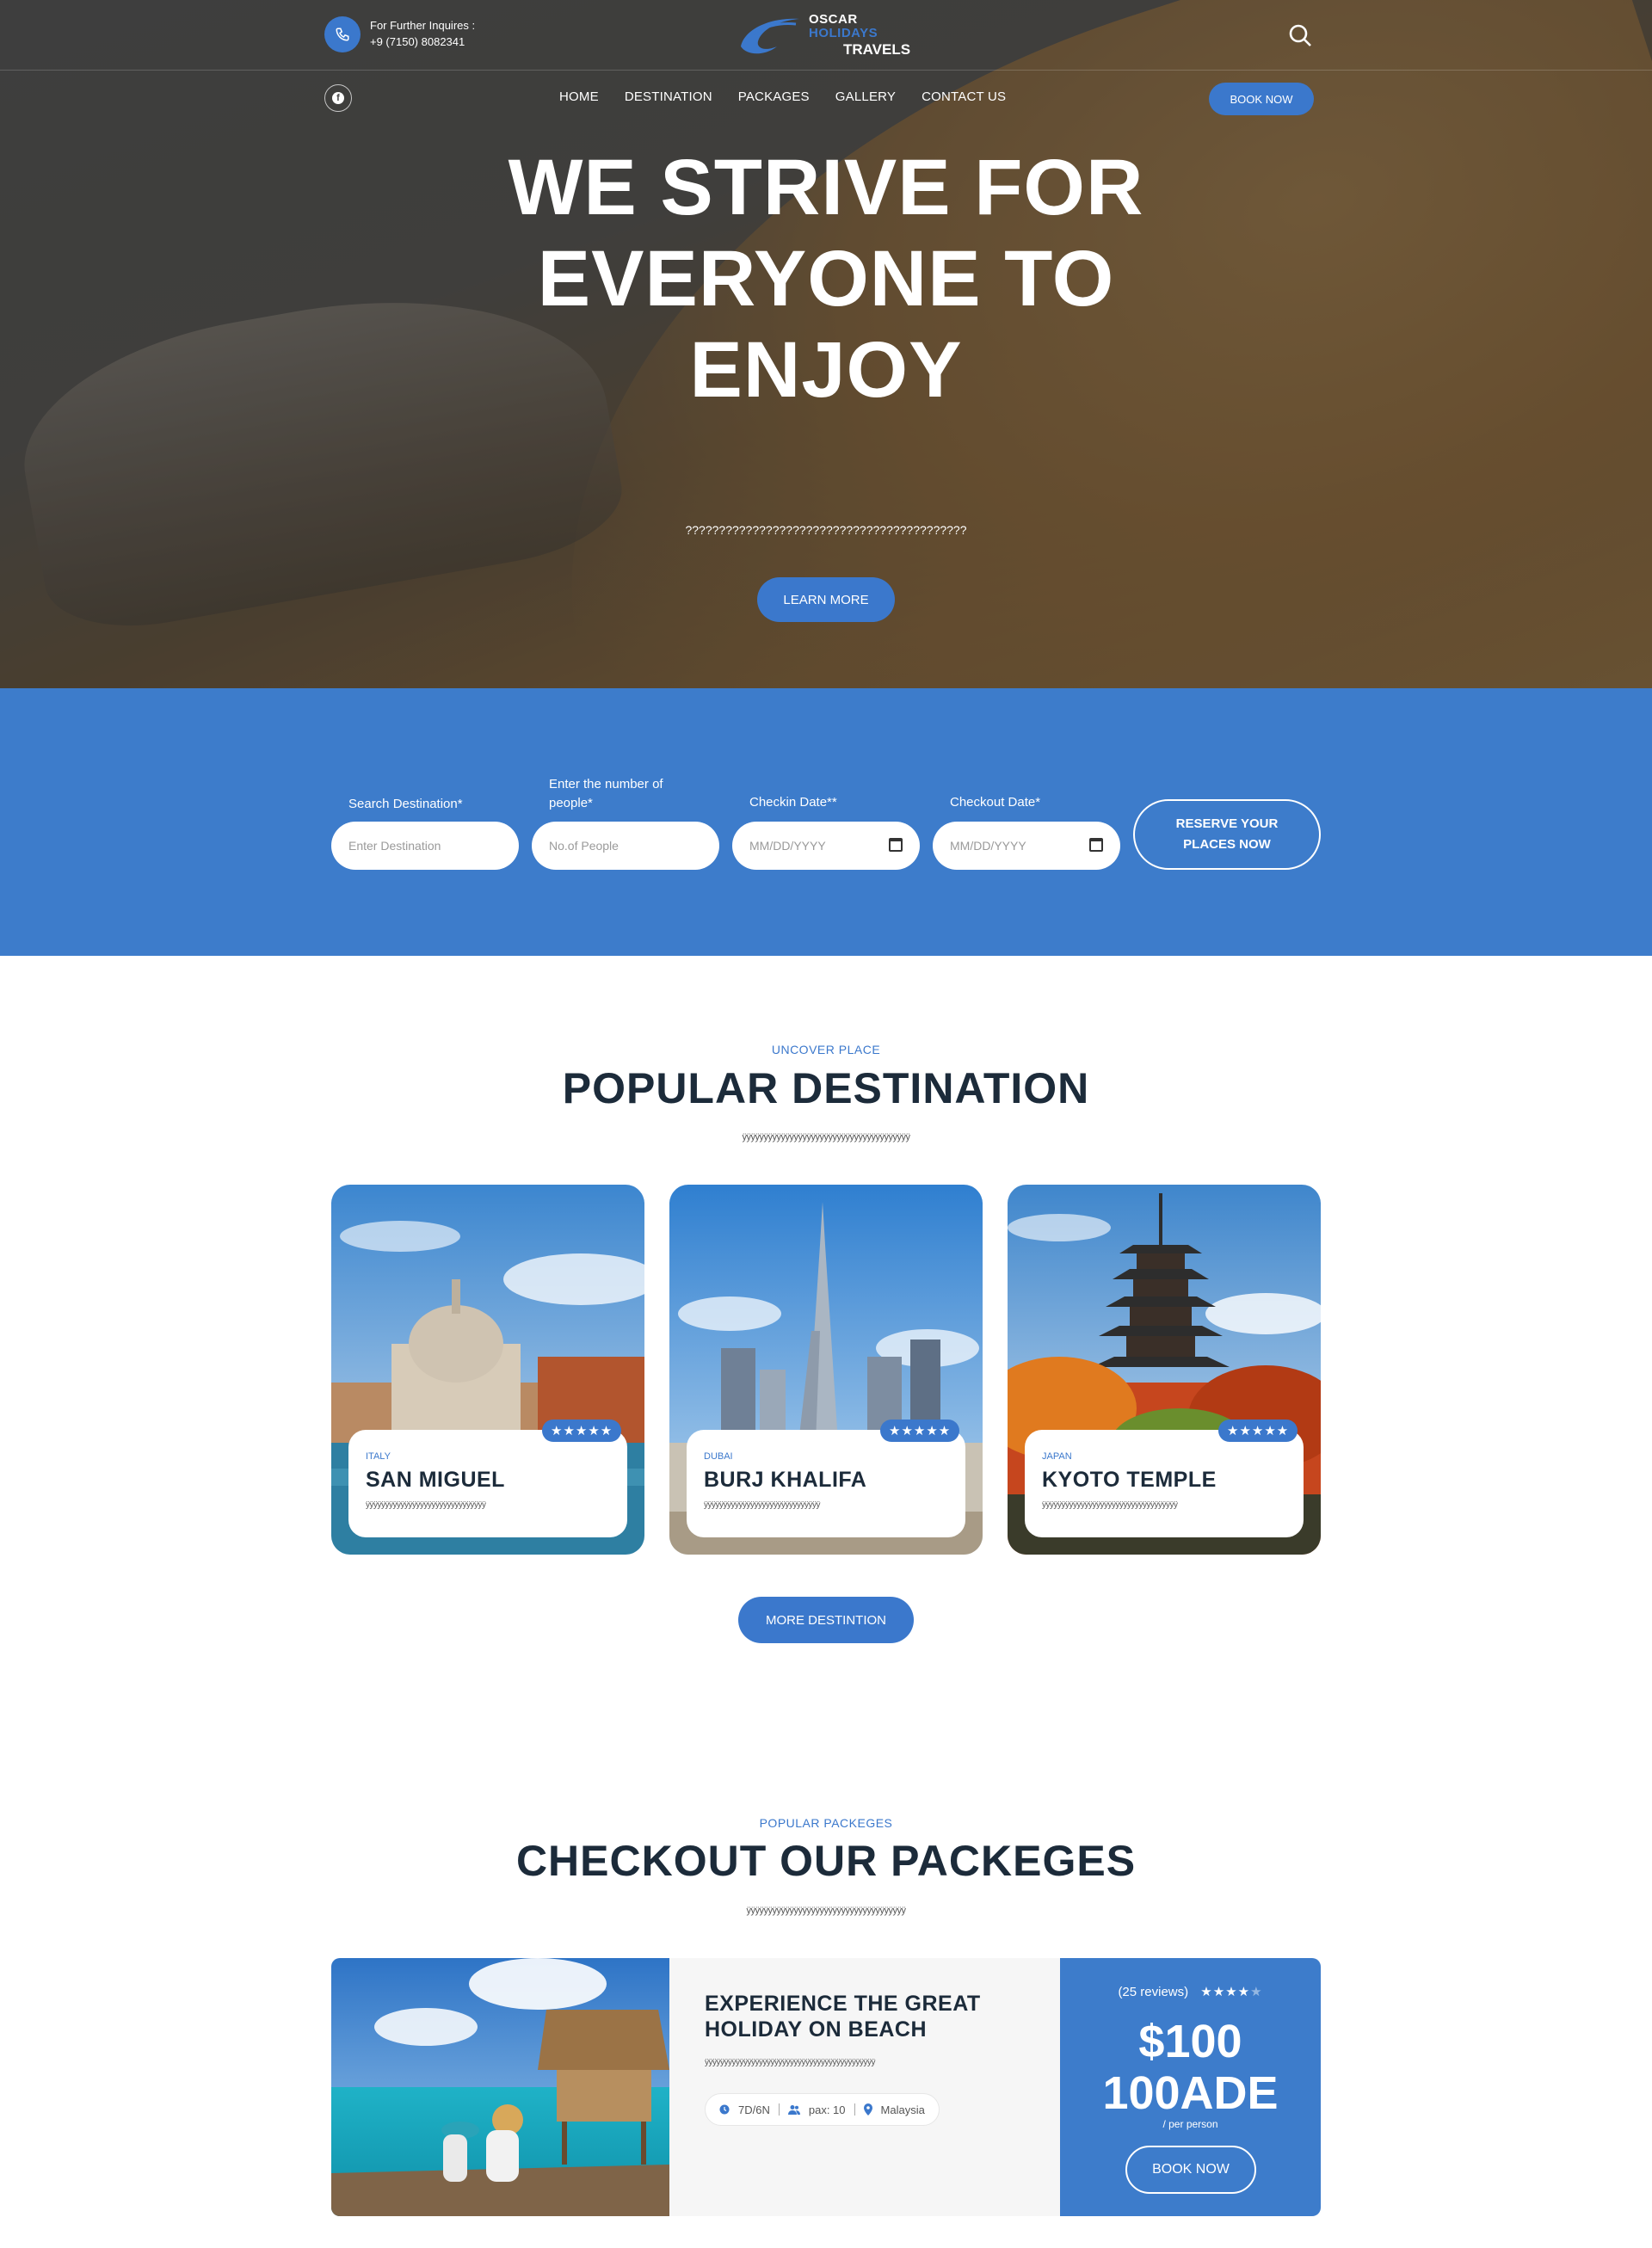  I want to click on packages-subtitle: ÿÿÿÿÿÿÿÿÿÿÿÿÿÿÿÿÿÿÿÿÿÿÿÿÿÿÿÿÿÿÿÿÿÿÿÿÿ, so click(826, 1911).